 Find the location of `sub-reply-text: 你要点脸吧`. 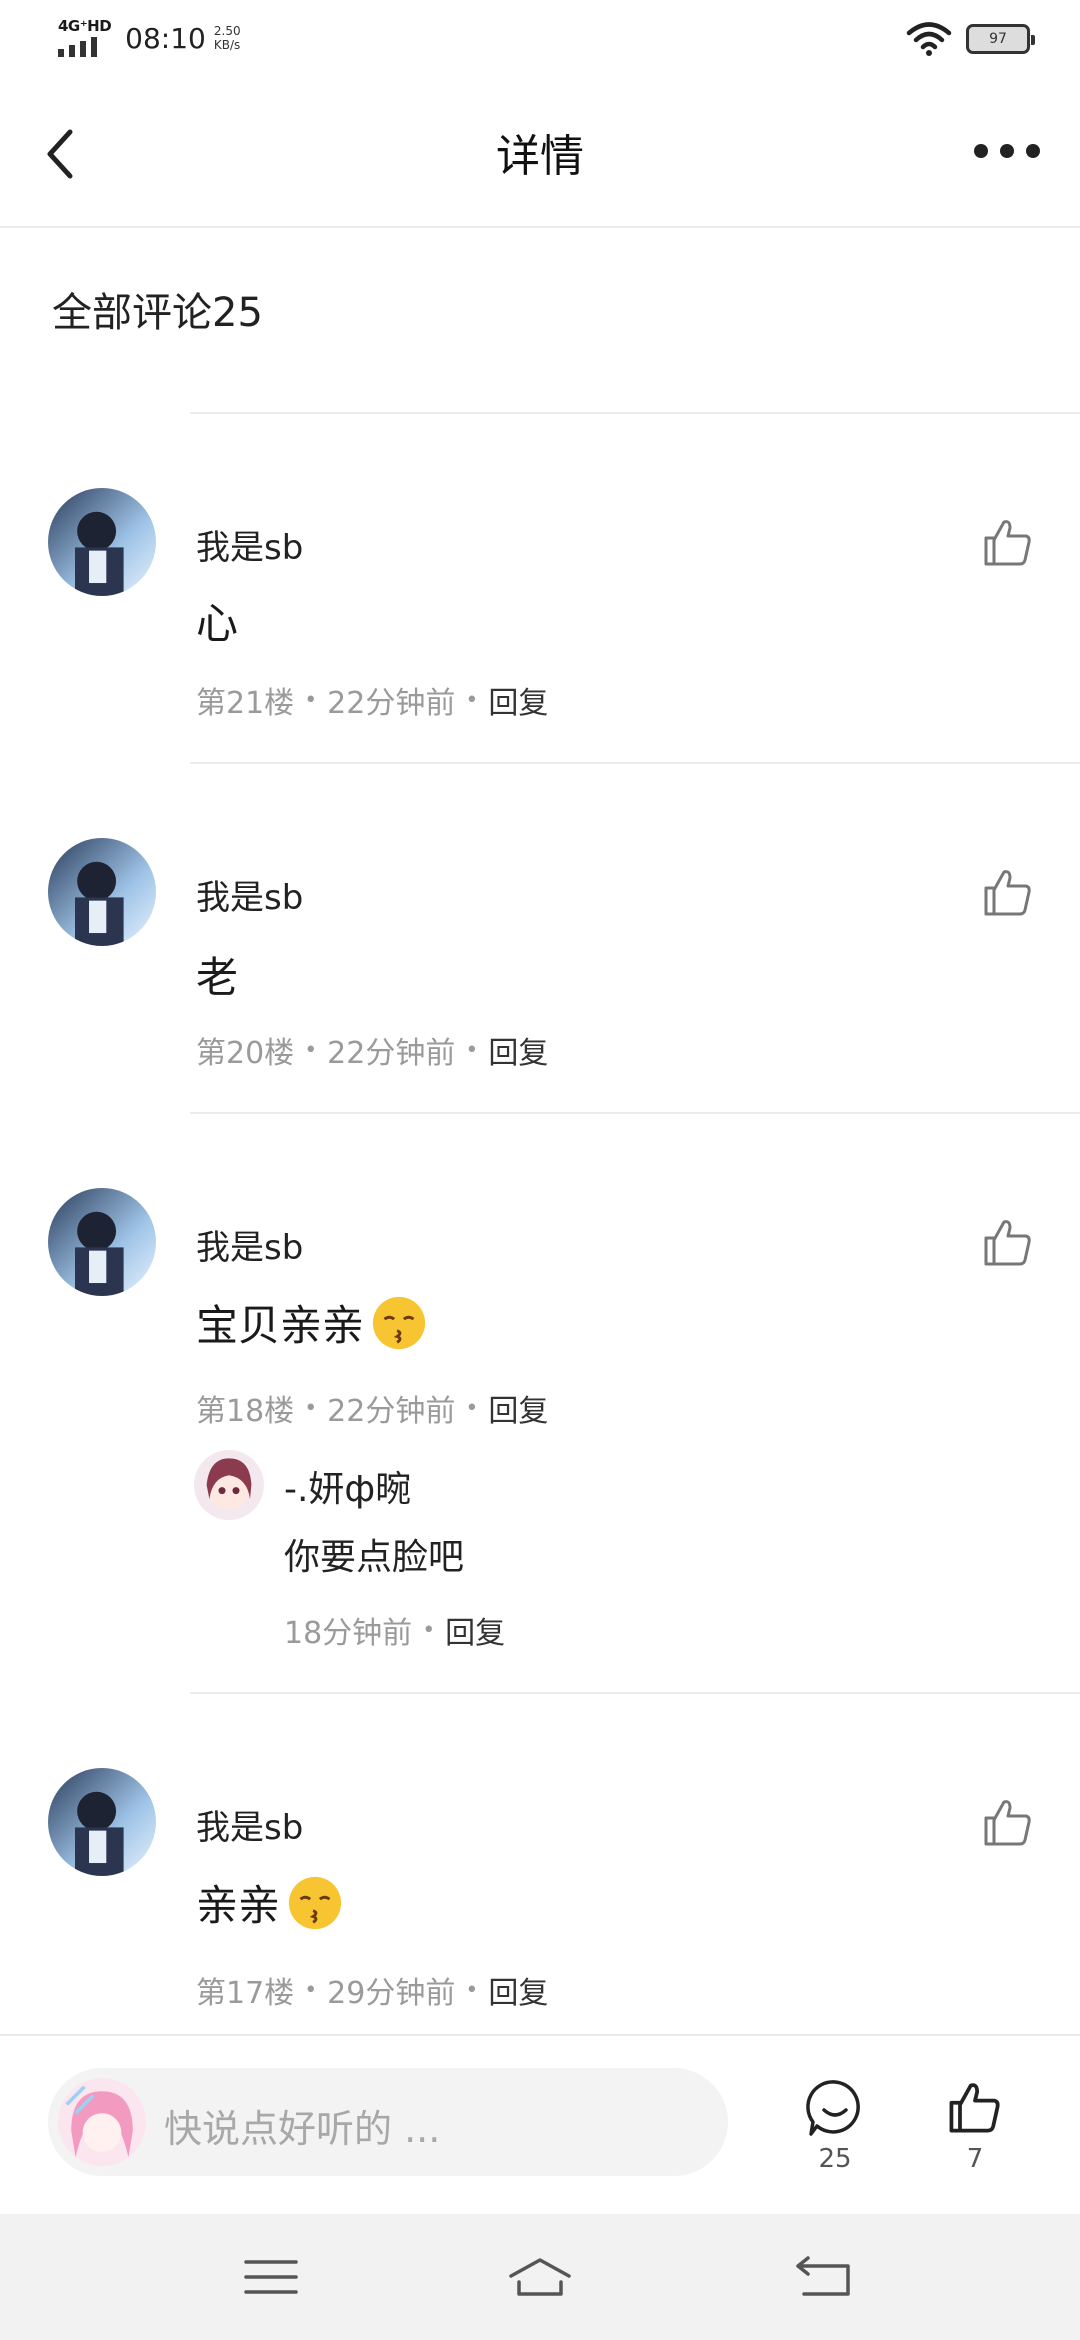

sub-reply-text: 你要点脸吧 is located at coordinates (374, 1557).